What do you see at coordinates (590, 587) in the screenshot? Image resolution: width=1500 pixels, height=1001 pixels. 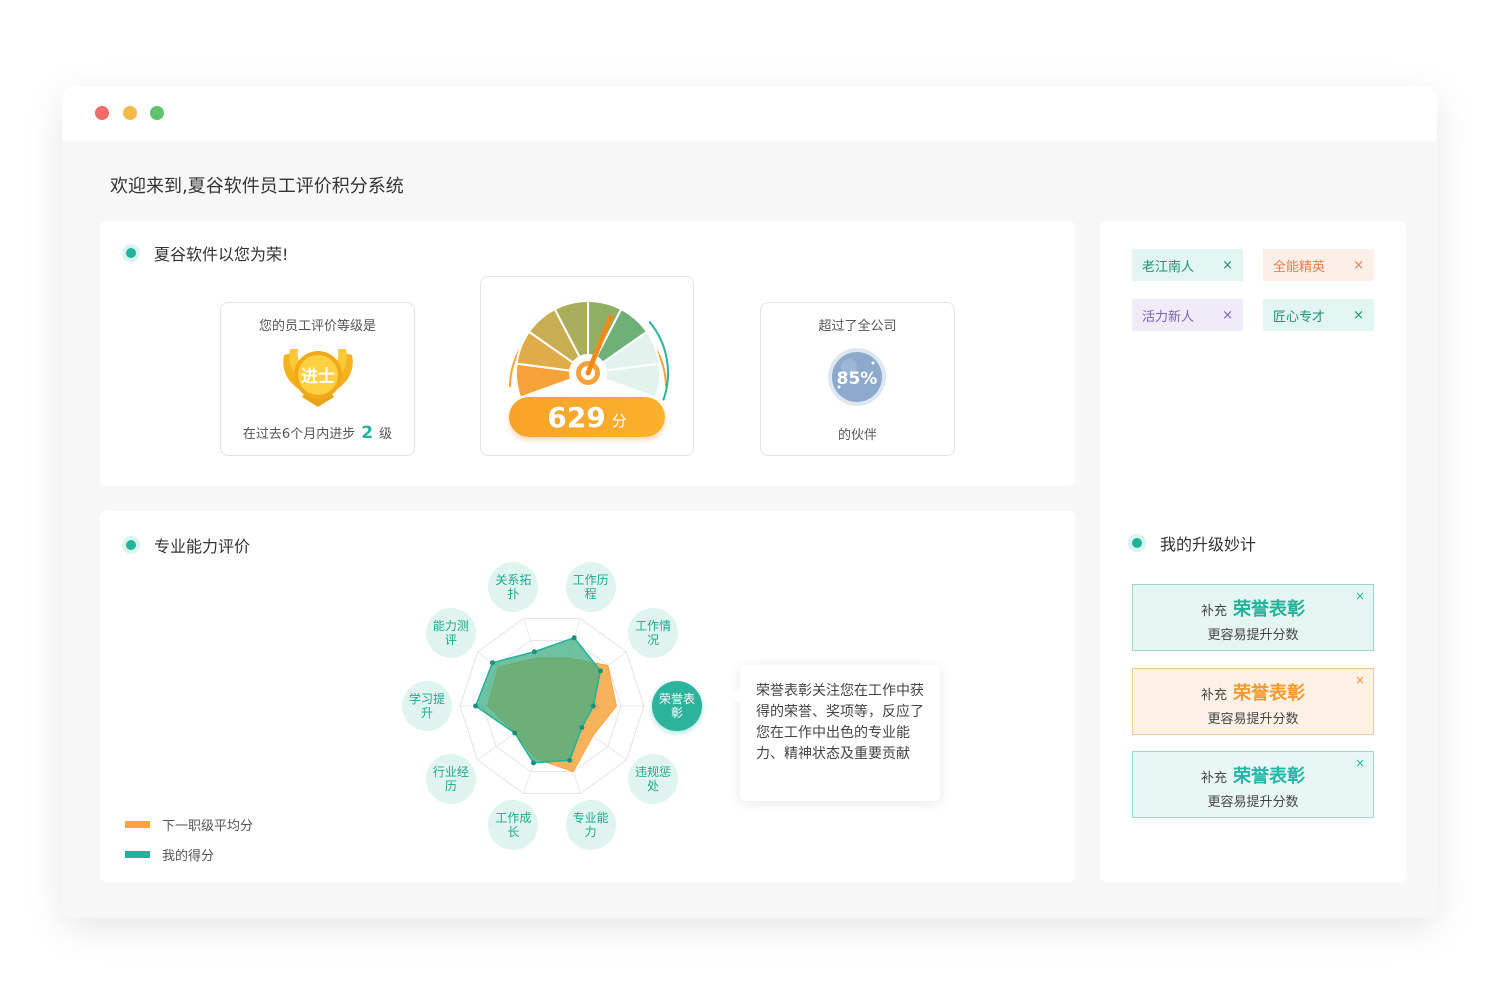 I see `radar-node-1: 工作历程` at bounding box center [590, 587].